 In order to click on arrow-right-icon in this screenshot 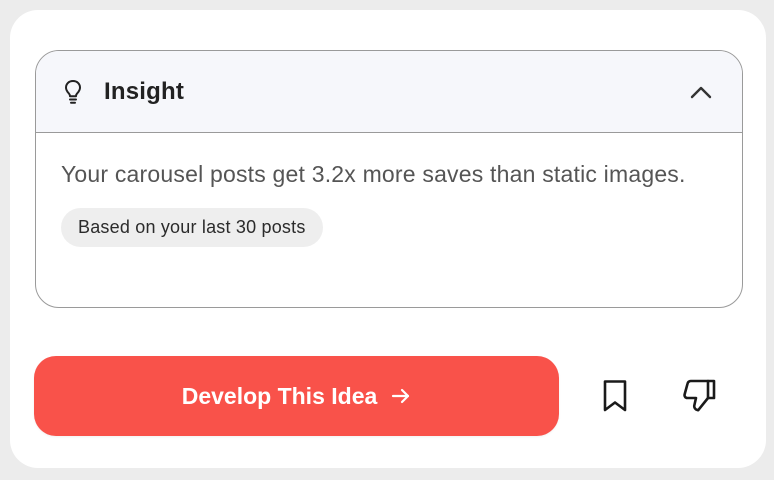, I will do `click(401, 396)`.